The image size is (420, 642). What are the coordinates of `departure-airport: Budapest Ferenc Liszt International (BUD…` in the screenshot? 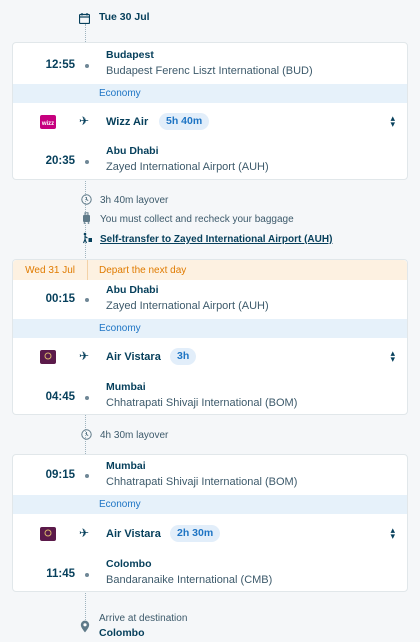 It's located at (209, 71).